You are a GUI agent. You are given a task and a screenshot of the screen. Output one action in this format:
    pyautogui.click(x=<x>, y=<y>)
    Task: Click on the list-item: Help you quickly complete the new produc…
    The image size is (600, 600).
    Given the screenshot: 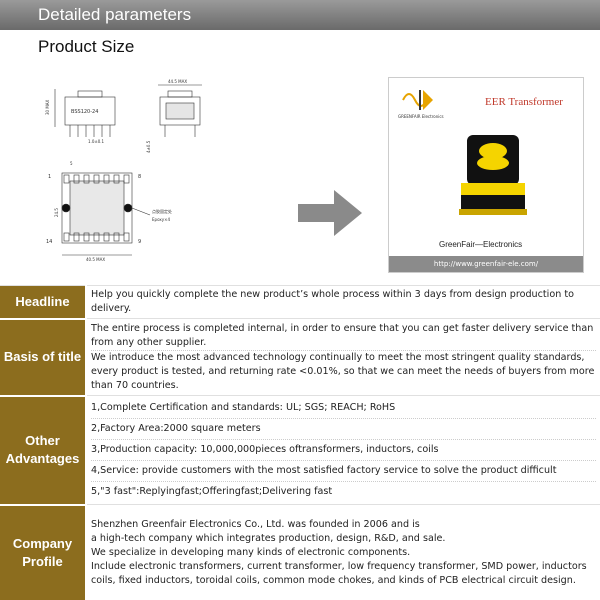 What is the action you would take?
    pyautogui.click(x=332, y=301)
    